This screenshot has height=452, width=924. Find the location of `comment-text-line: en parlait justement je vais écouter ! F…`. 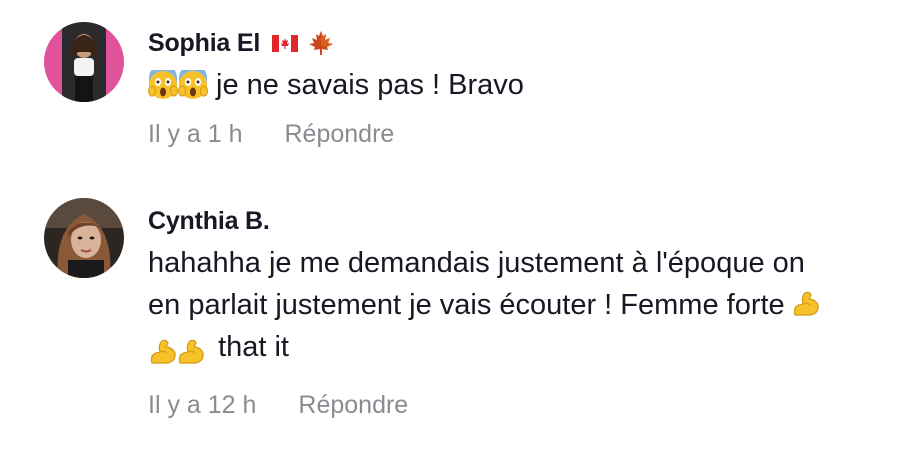

comment-text-line: en parlait justement je vais écouter ! F… is located at coordinates (532, 305).